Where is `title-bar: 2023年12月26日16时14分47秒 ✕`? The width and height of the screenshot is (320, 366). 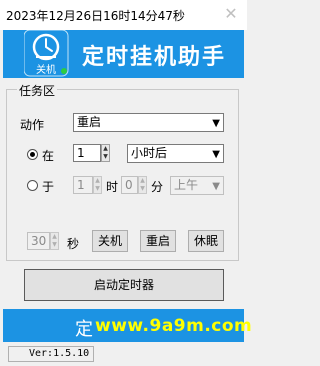
title-bar: 2023年12月26日16时14分47秒 ✕ is located at coordinates (123, 15).